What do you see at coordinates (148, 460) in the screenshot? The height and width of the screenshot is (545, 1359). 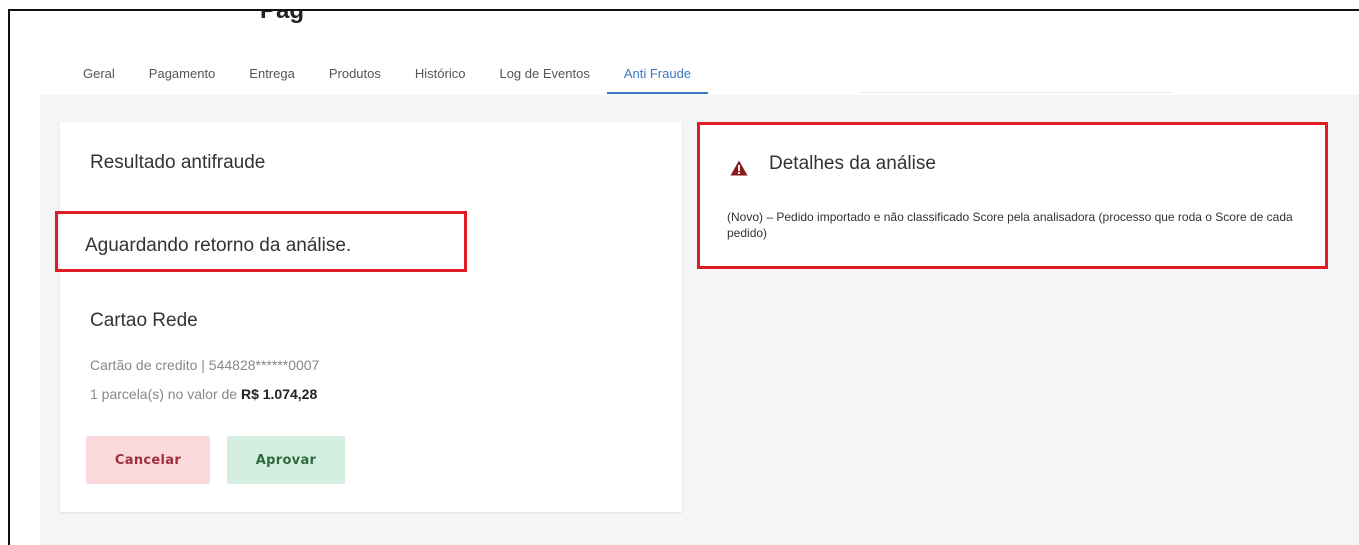 I see `cancel-button: Cancelar` at bounding box center [148, 460].